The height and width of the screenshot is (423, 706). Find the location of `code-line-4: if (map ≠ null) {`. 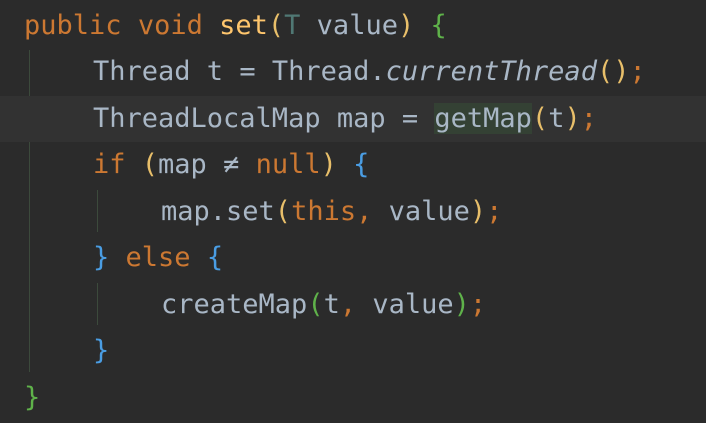

code-line-4: if (map ≠ null) { is located at coordinates (353, 165).